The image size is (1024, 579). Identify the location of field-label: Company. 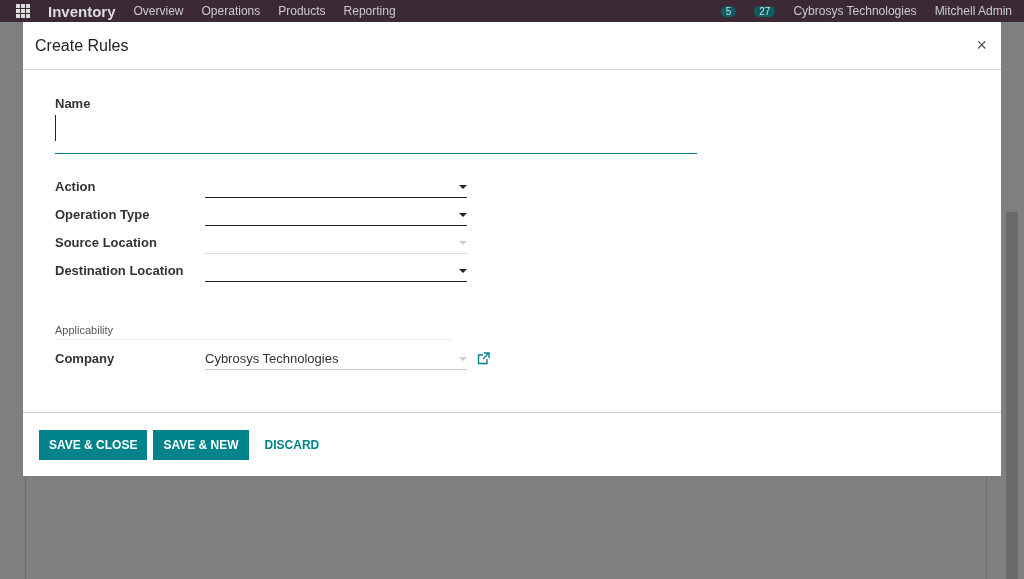
(85, 358).